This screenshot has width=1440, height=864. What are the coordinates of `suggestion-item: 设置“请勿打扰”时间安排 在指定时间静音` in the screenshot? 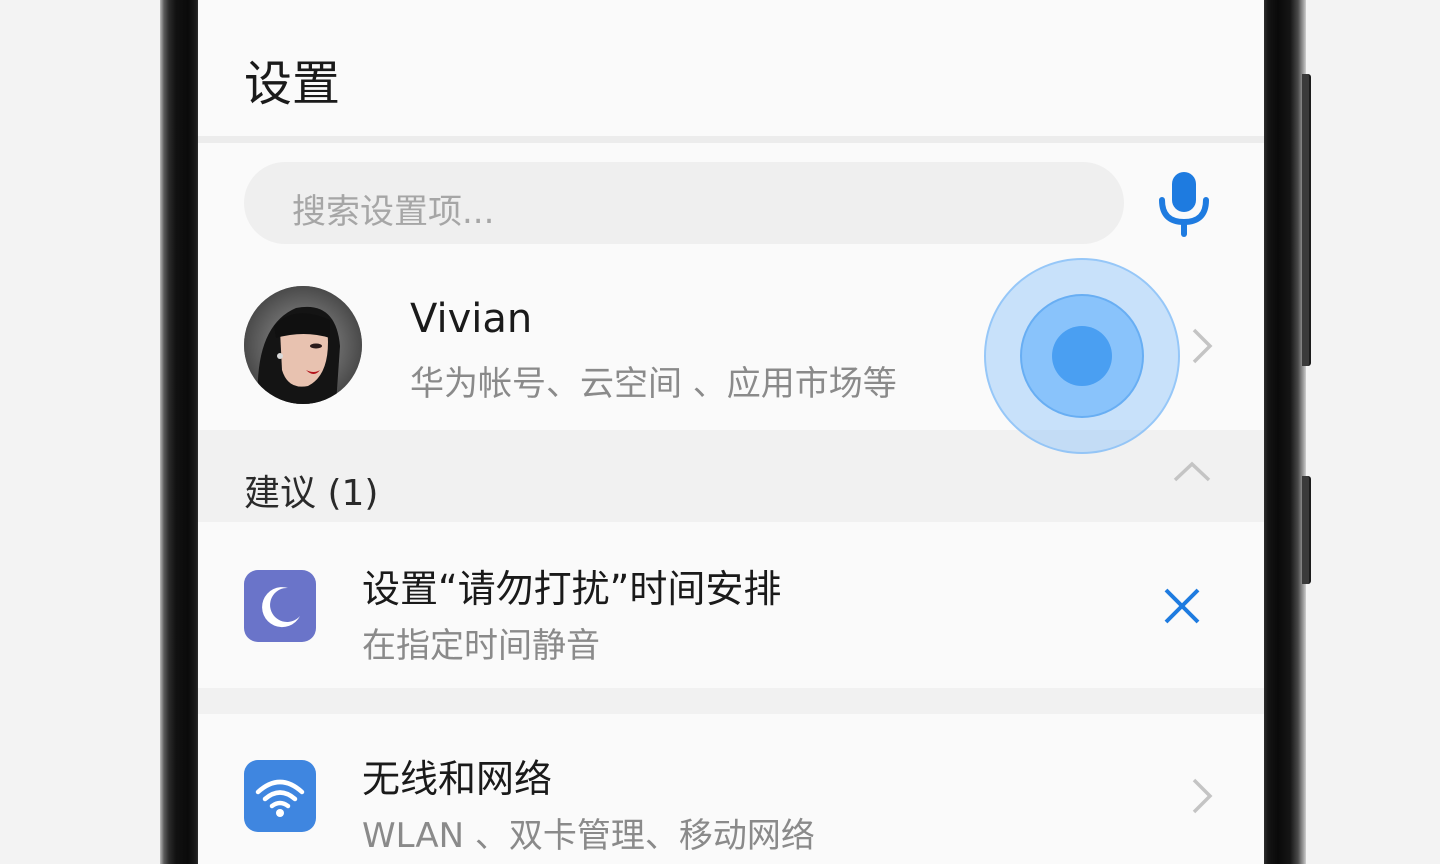 It's located at (731, 605).